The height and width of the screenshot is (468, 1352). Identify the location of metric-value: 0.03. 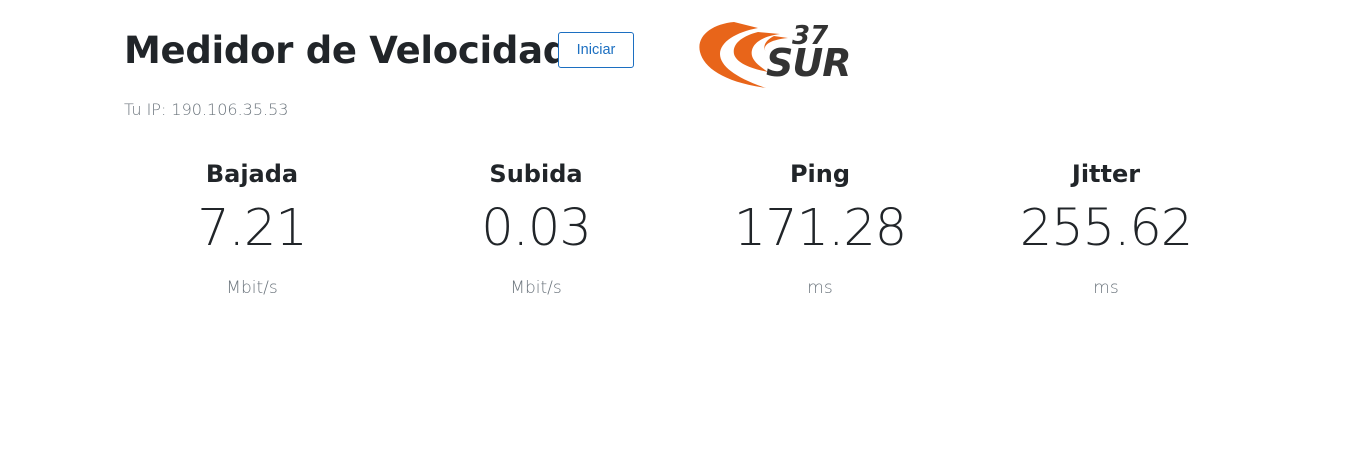
(536, 228).